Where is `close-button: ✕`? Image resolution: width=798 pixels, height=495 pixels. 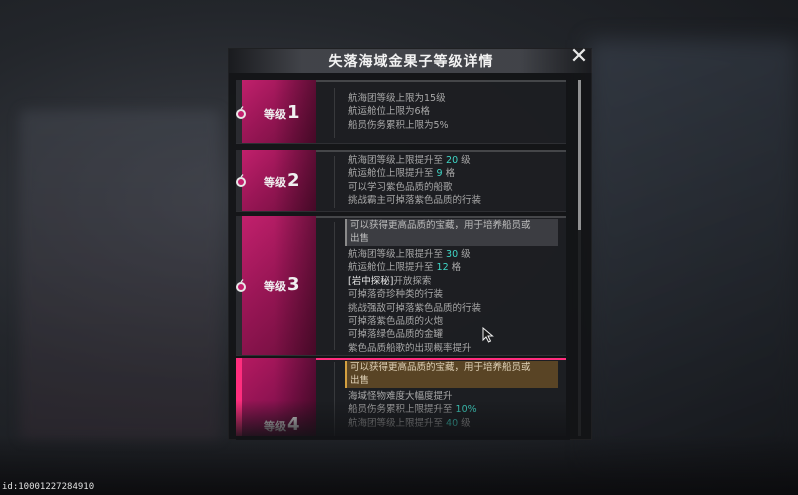
close-button: ✕ is located at coordinates (579, 57).